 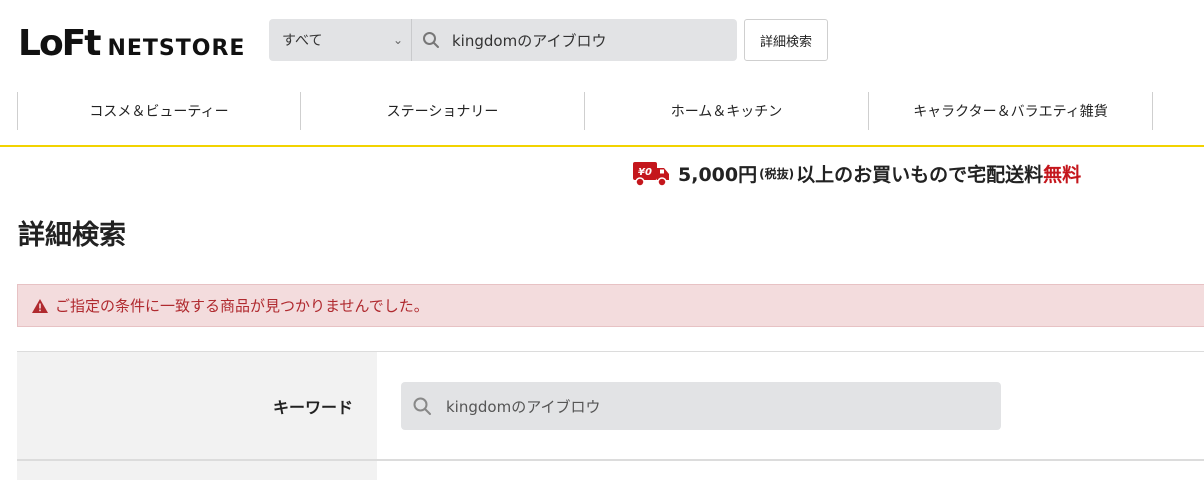 What do you see at coordinates (786, 40) in the screenshot?
I see `advanced-search-button: 詳細検索` at bounding box center [786, 40].